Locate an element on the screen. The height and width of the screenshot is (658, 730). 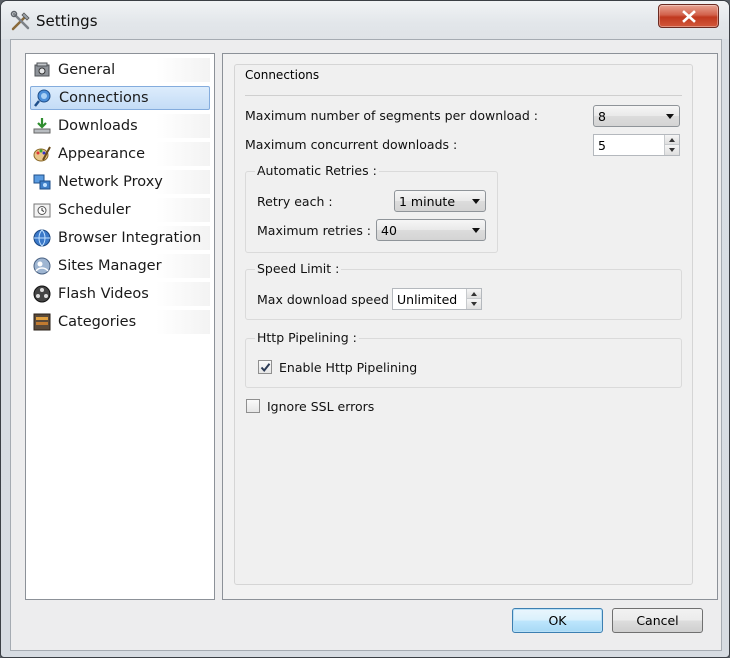
sidebar-item-label: Browser Integration is located at coordinates (130, 238).